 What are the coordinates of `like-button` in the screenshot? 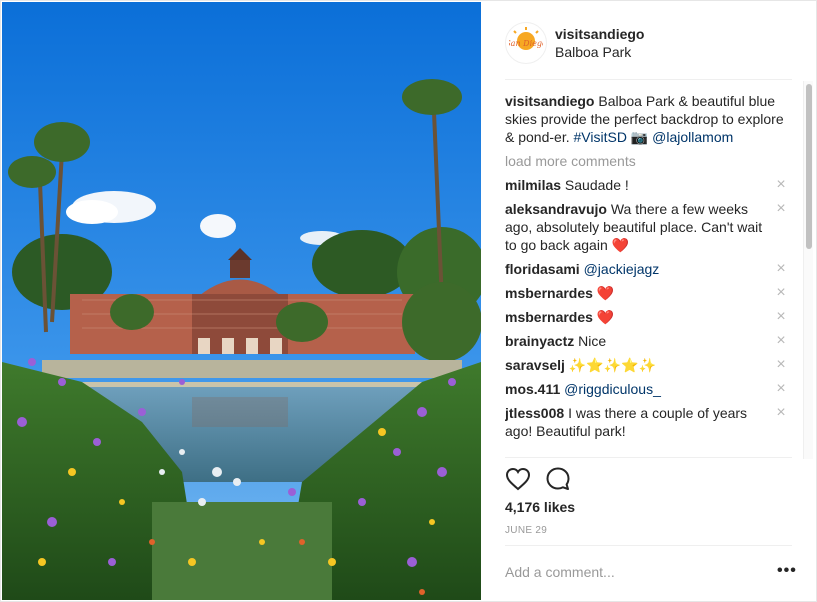 It's located at (518, 479).